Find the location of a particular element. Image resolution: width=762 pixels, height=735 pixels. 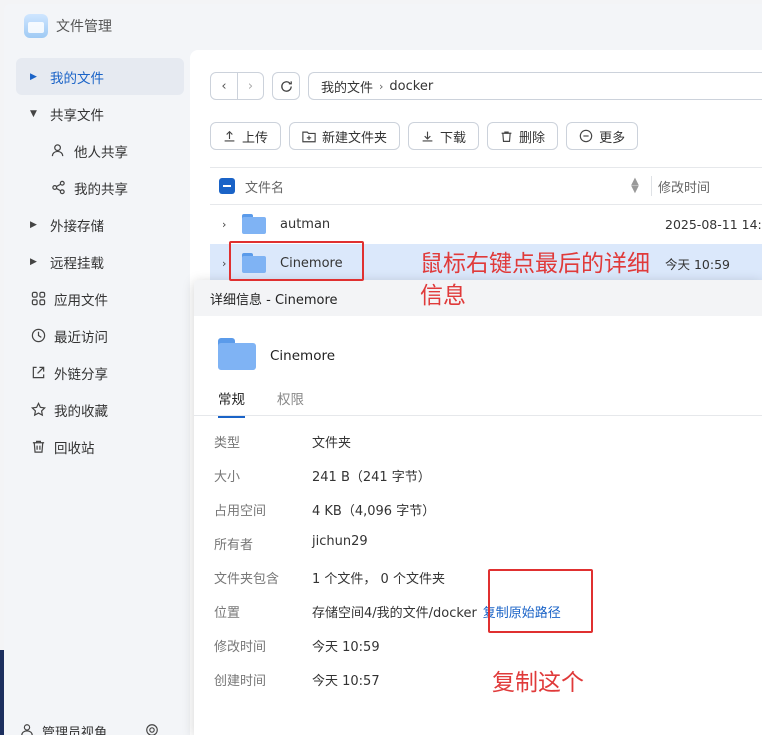

annotation-right-click: 鼠标右键点最后的详细 信息 is located at coordinates (535, 280).